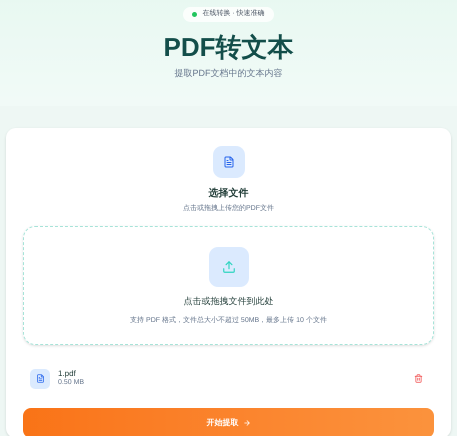 Image resolution: width=457 pixels, height=436 pixels. Describe the element at coordinates (418, 378) in the screenshot. I see `delete-button` at that location.